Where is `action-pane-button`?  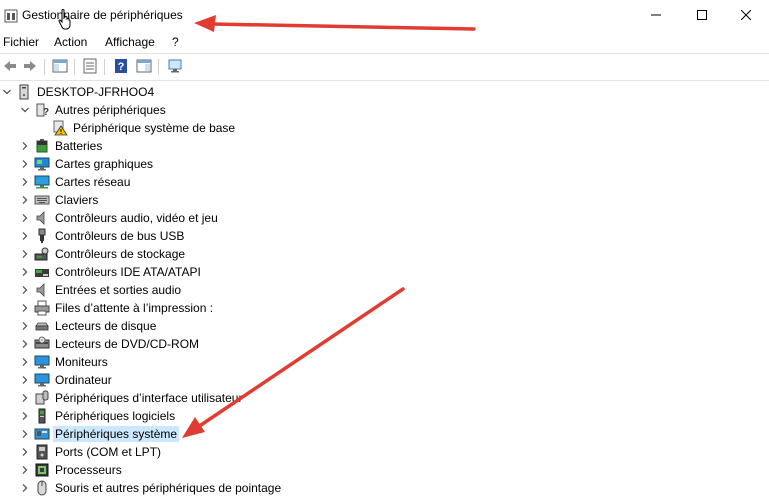
action-pane-button is located at coordinates (144, 67).